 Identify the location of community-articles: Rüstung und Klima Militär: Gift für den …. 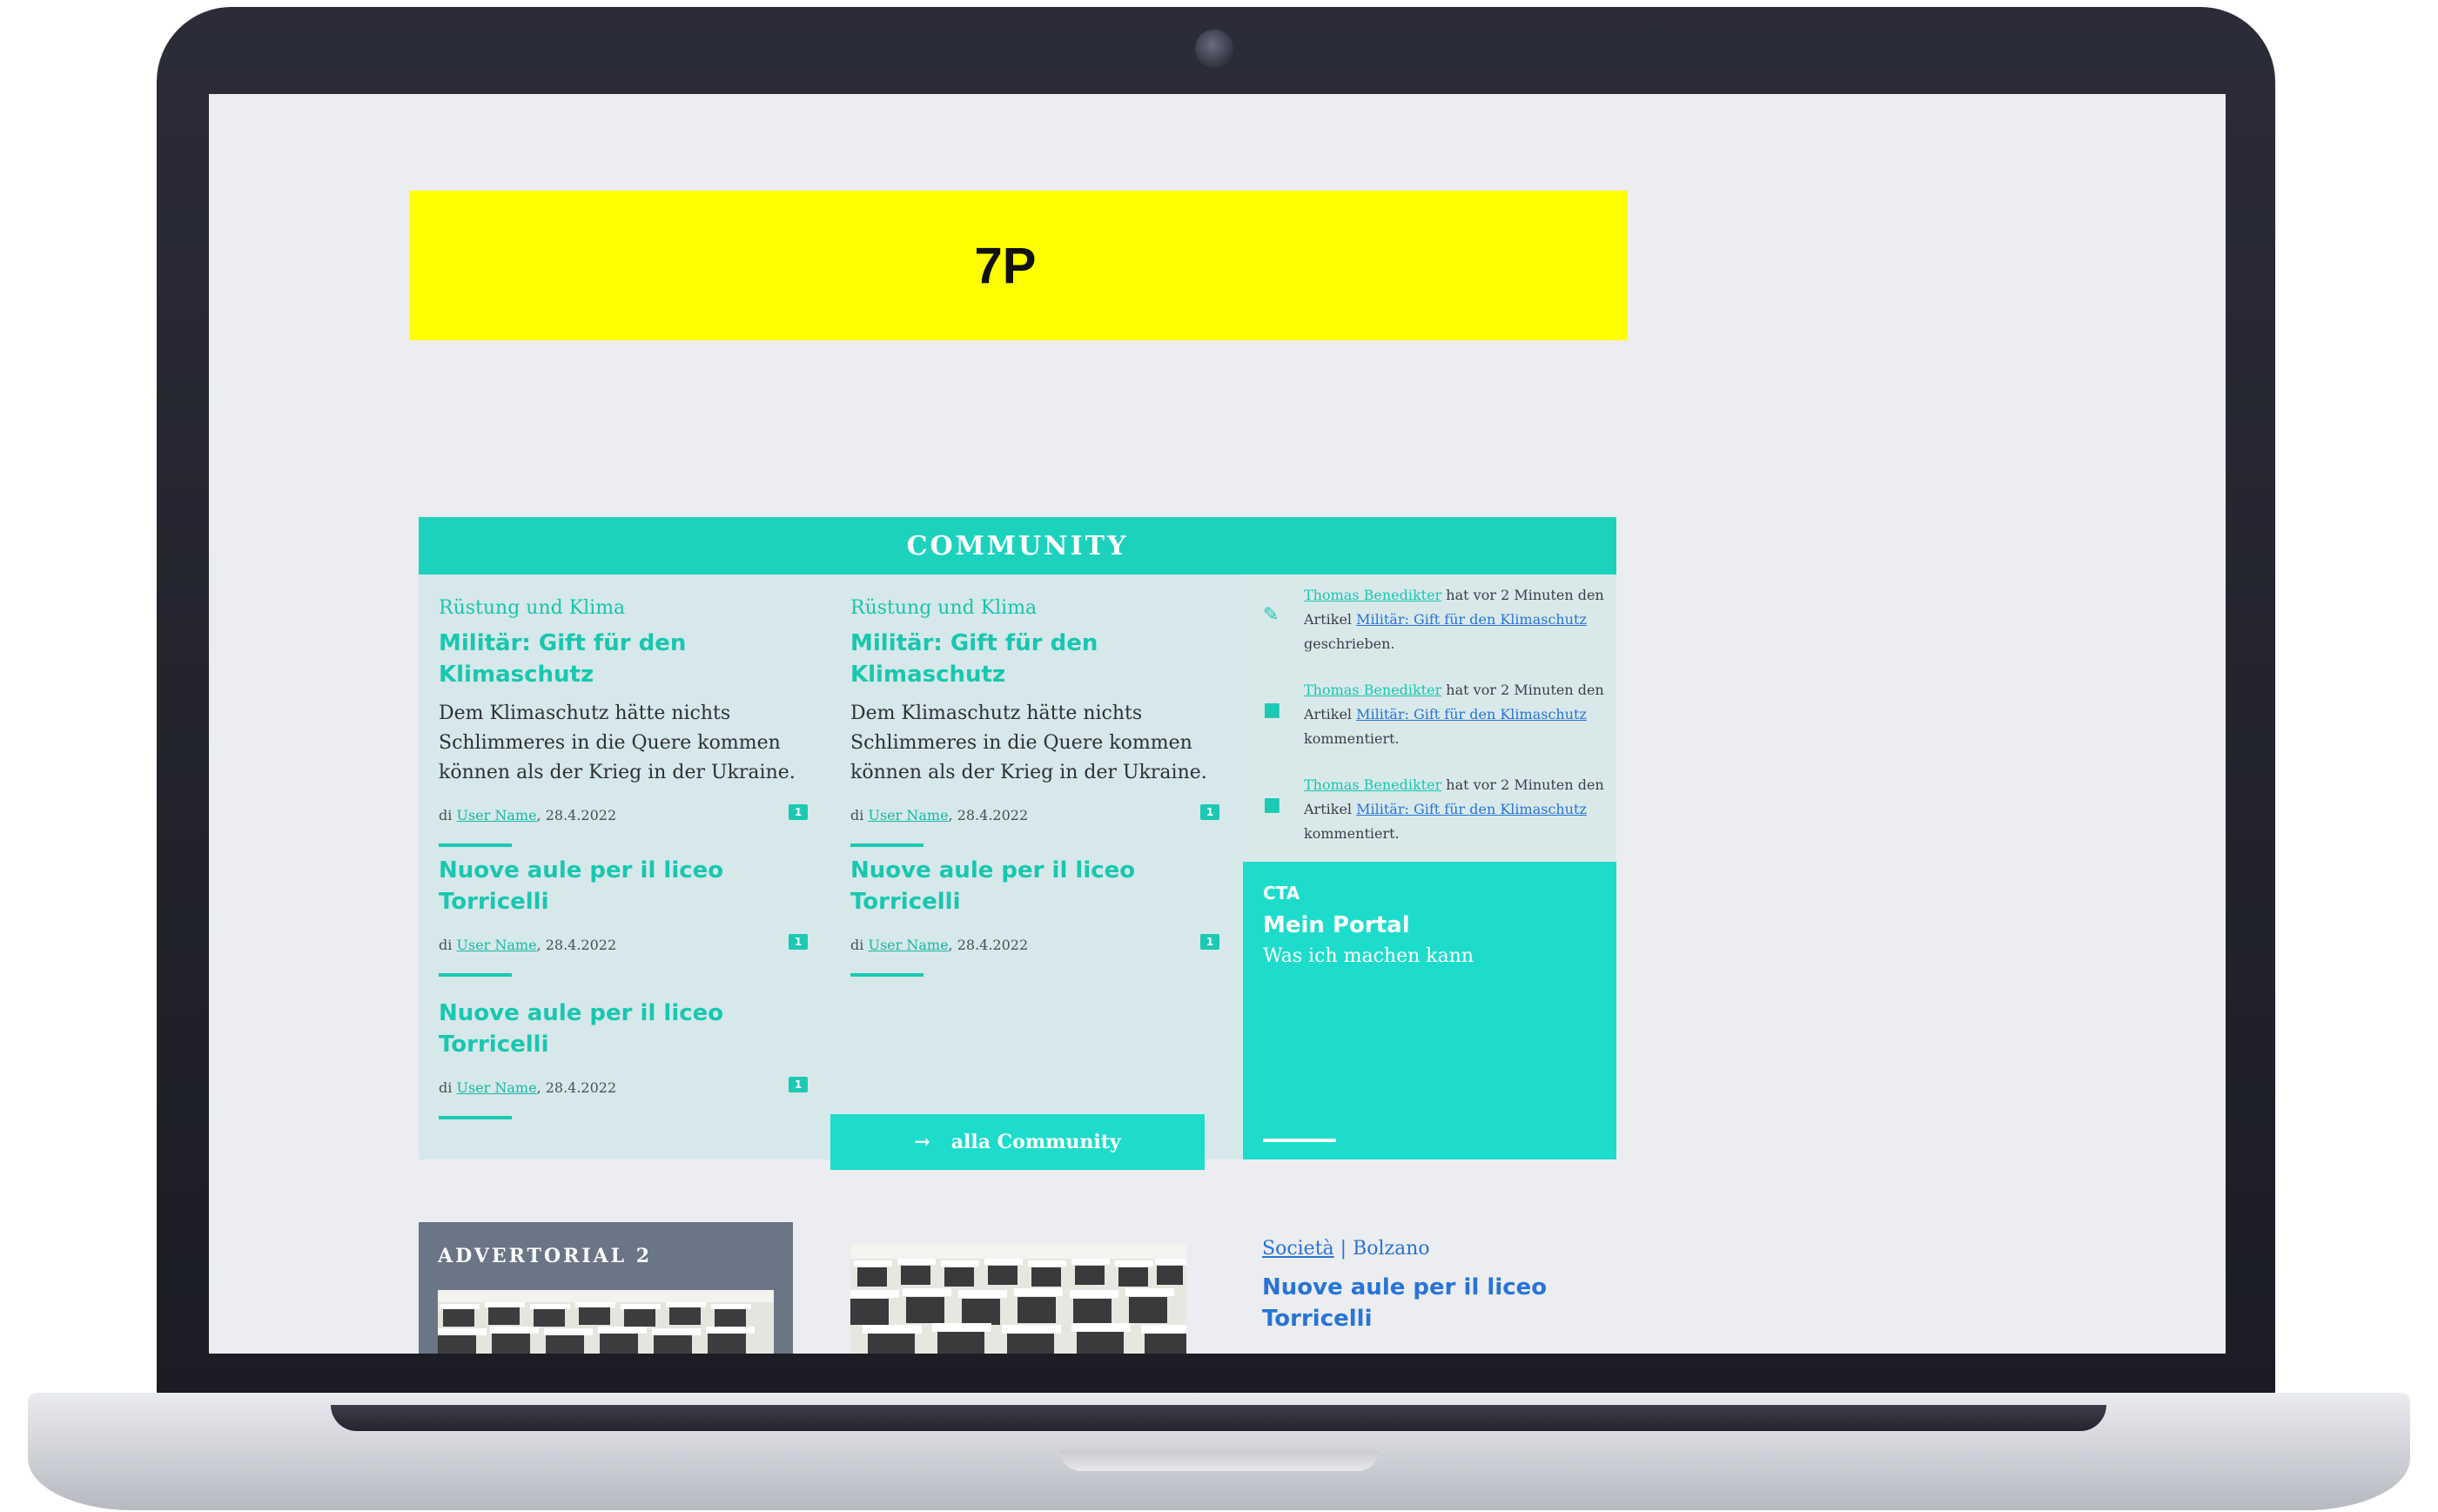
(831, 872).